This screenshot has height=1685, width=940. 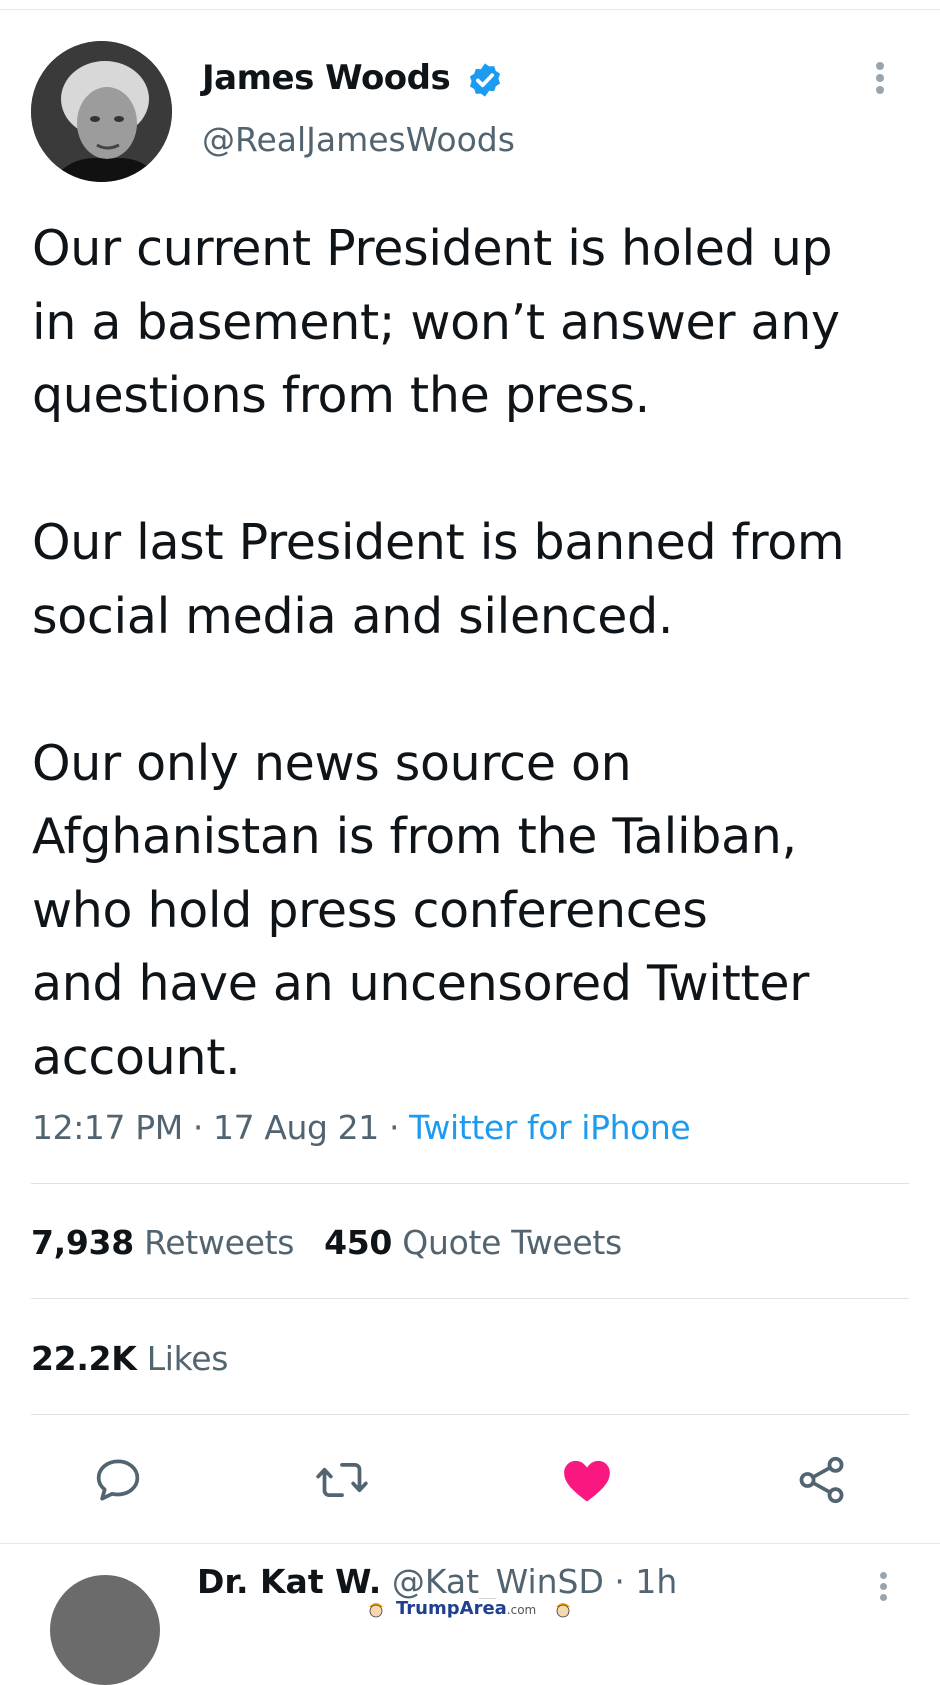 I want to click on quotes-count: 450, so click(x=358, y=1242).